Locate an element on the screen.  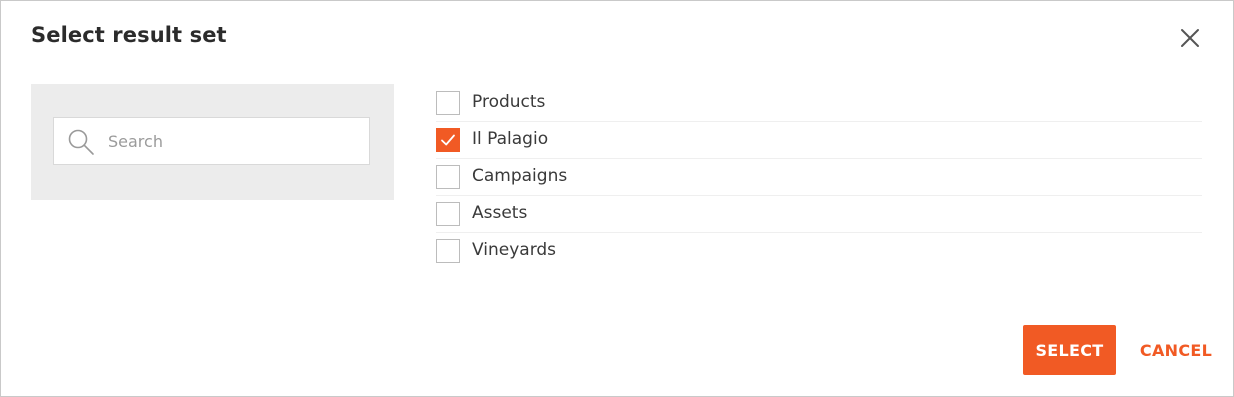
list-item-label: Campaigns is located at coordinates (520, 176).